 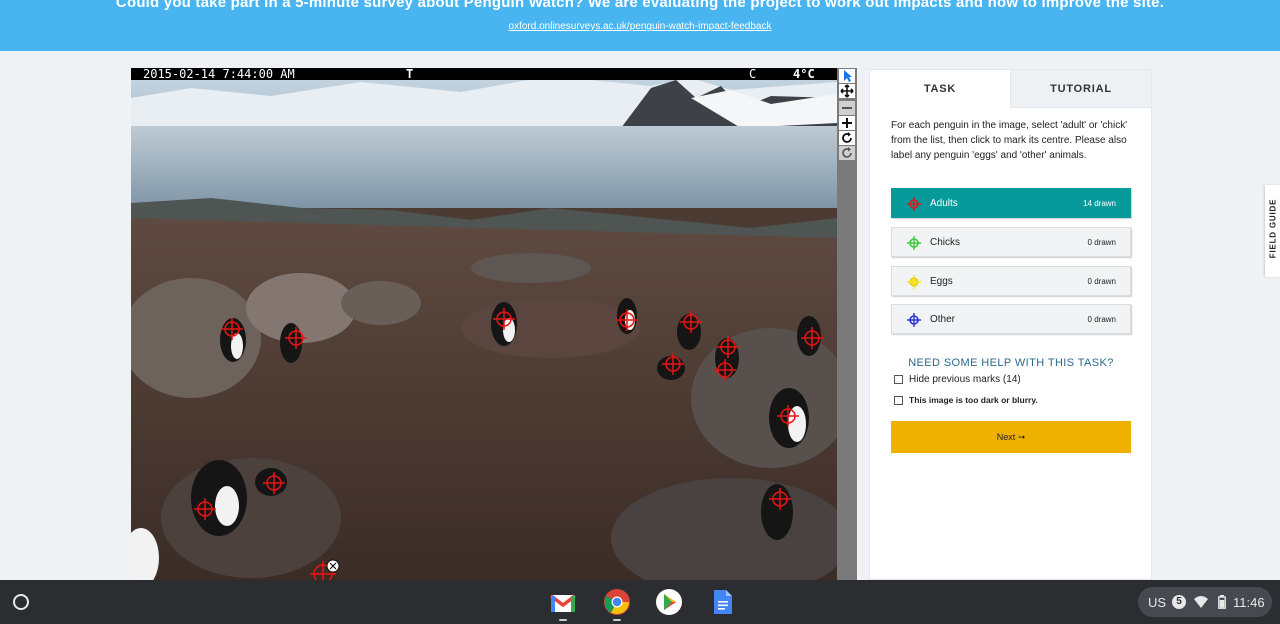 I want to click on gmail-running-indicator, so click(x=563, y=620).